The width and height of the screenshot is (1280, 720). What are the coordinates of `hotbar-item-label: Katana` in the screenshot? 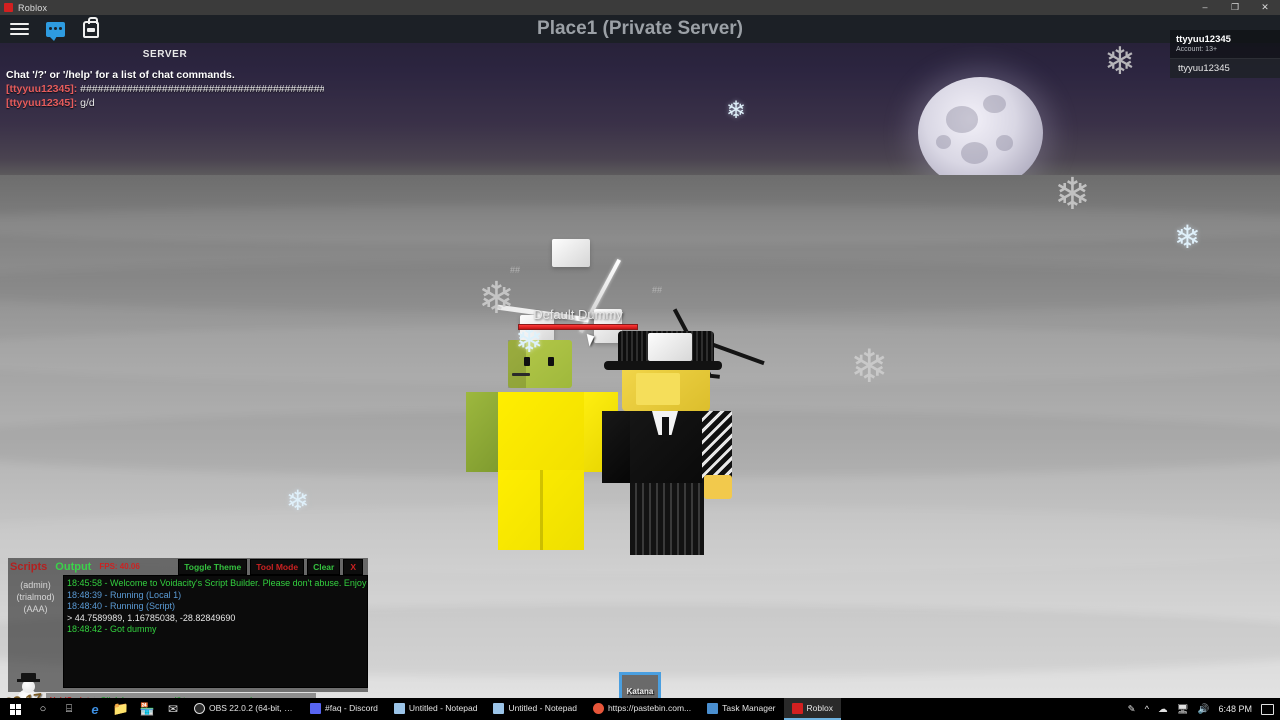 It's located at (640, 691).